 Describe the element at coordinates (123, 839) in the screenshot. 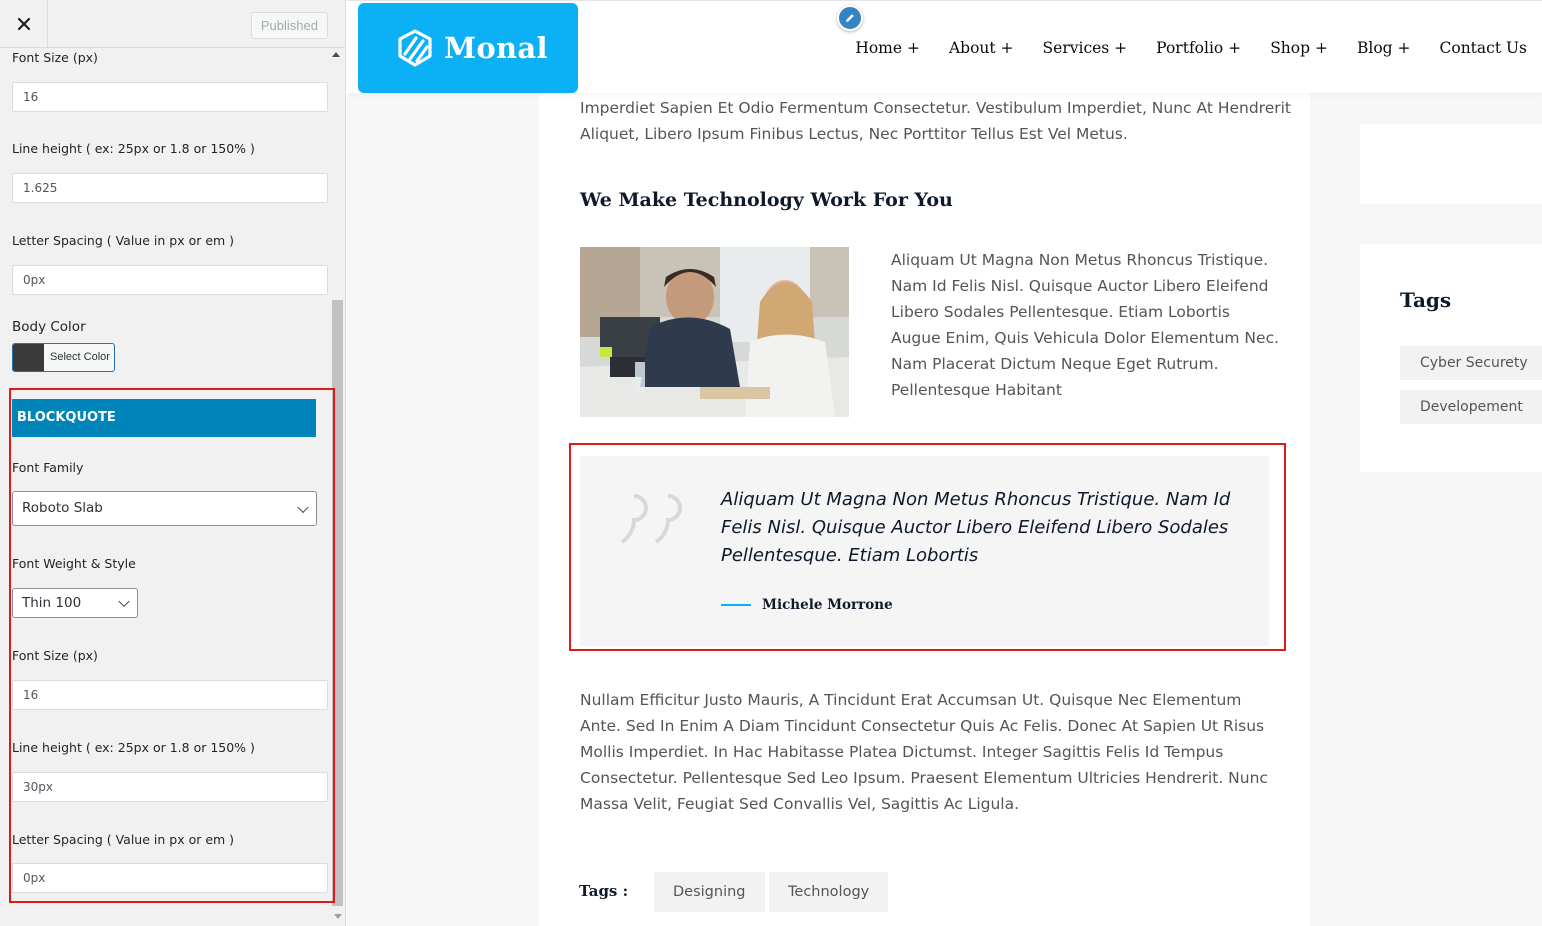

I see `blockquote-letter-spacing-label: Letter Spacing ( Value in px or em )` at that location.